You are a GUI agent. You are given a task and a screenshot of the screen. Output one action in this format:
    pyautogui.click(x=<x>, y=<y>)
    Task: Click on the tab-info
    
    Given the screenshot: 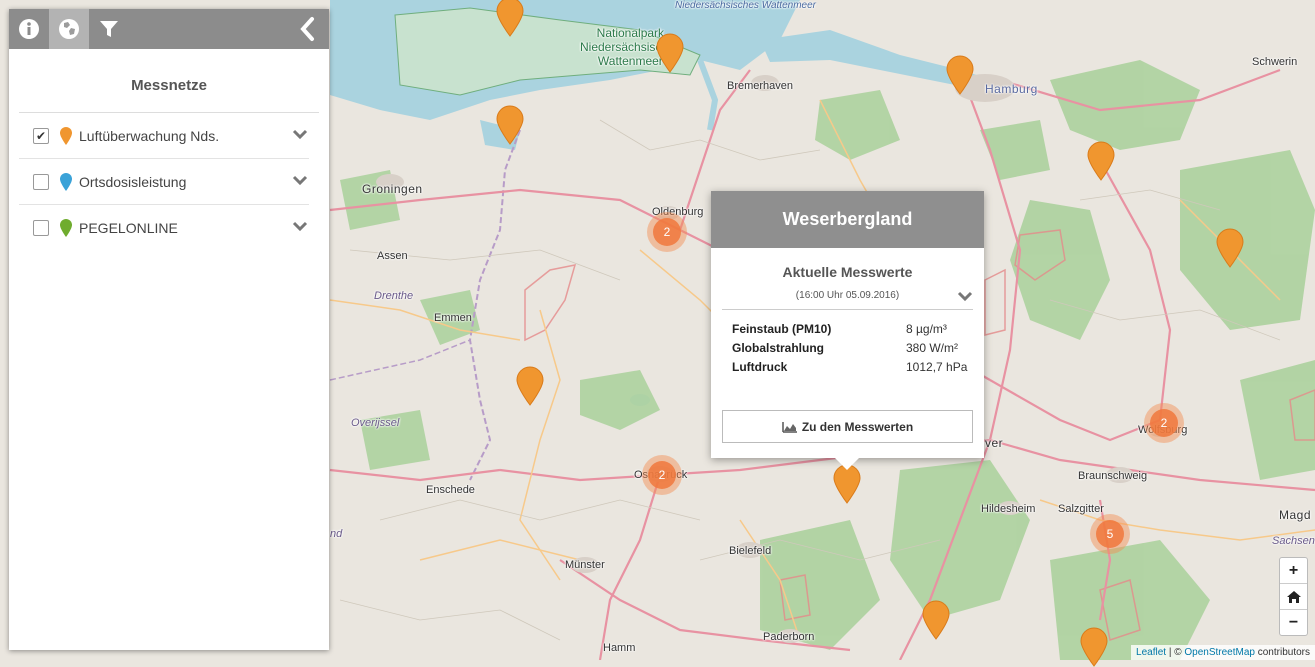 What is the action you would take?
    pyautogui.click(x=29, y=29)
    